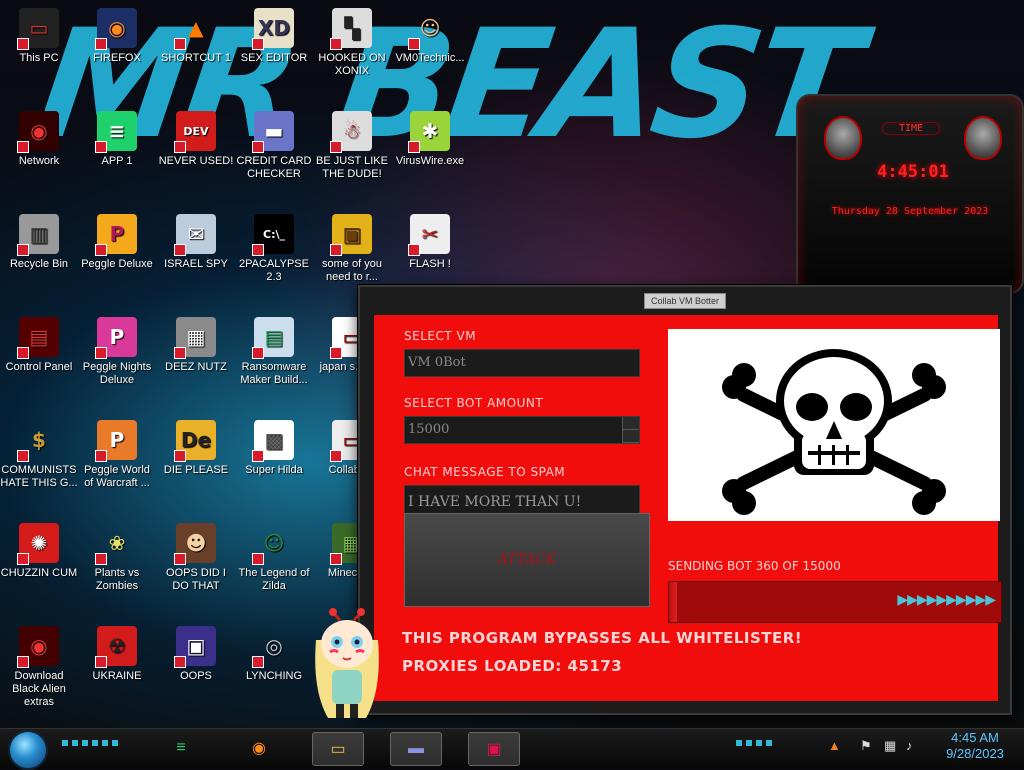  What do you see at coordinates (273, 29) in the screenshot?
I see `desktop-icon-image: XD` at bounding box center [273, 29].